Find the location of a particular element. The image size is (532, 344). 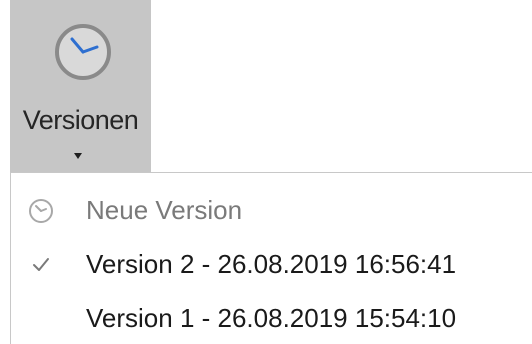

menu-item-new-version: Neue Version is located at coordinates (271, 212).